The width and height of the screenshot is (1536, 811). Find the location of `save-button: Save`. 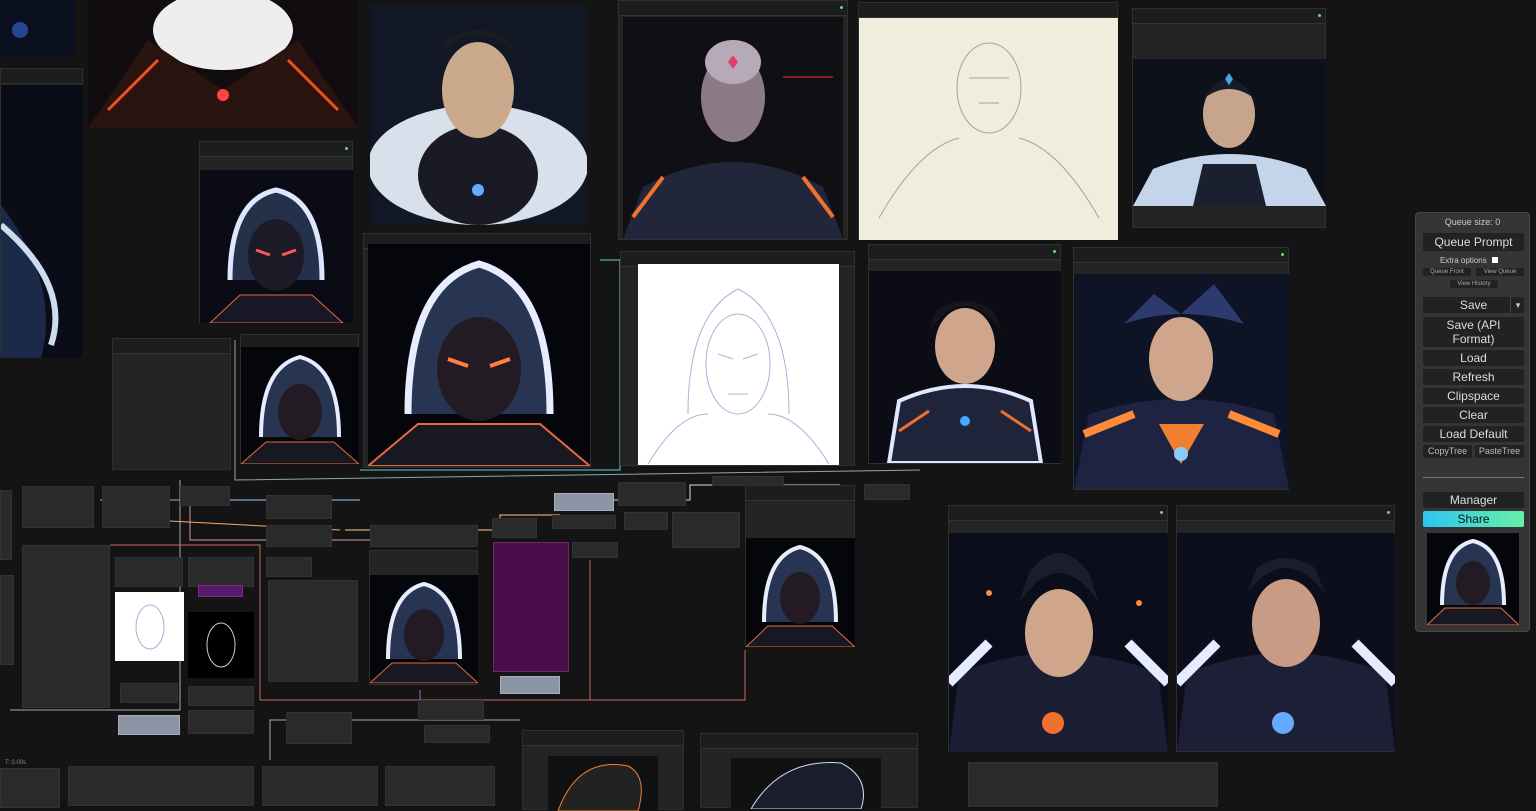

save-button: Save is located at coordinates (1473, 305).